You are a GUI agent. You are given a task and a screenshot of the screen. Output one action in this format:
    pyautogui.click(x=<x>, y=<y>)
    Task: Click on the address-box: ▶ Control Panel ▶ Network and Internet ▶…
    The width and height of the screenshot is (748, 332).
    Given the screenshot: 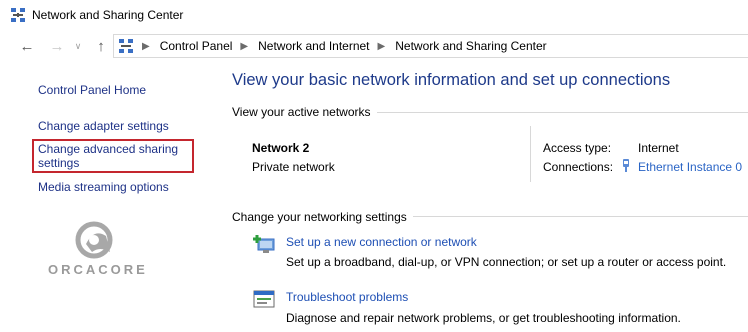 What is the action you would take?
    pyautogui.click(x=430, y=46)
    